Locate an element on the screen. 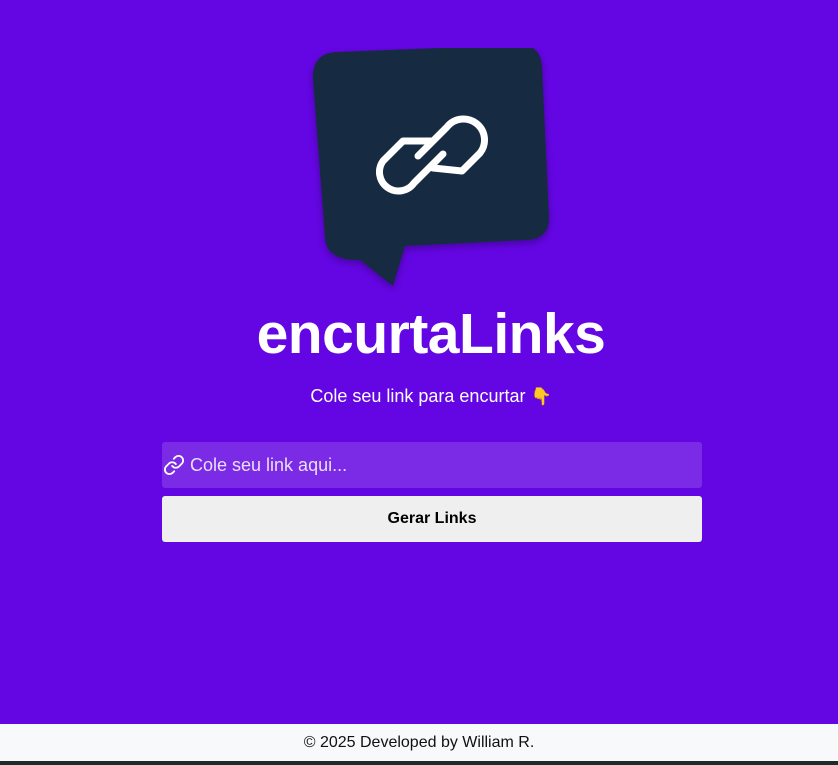 The image size is (838, 765). link-input-container is located at coordinates (432, 465).